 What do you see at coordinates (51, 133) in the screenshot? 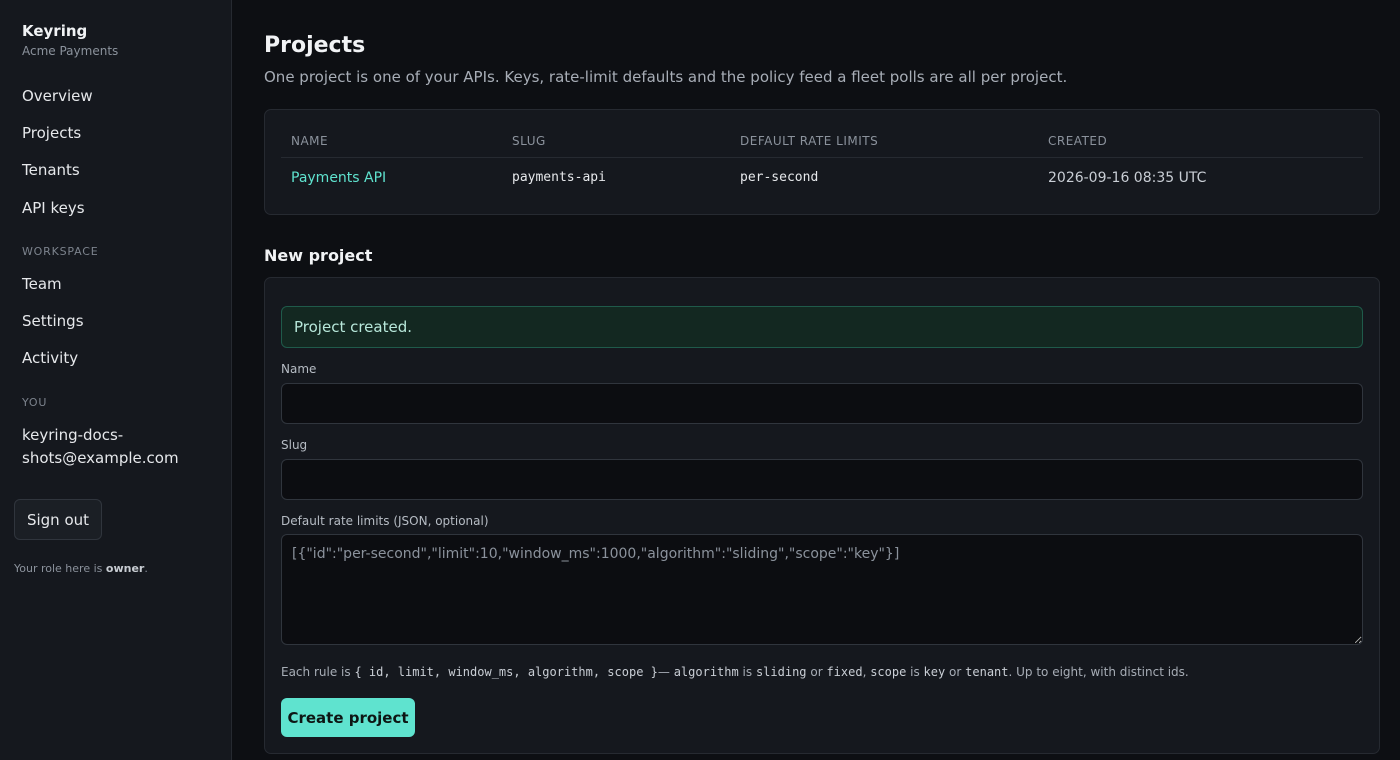
I see `sidebar-item-projects: Projects` at bounding box center [51, 133].